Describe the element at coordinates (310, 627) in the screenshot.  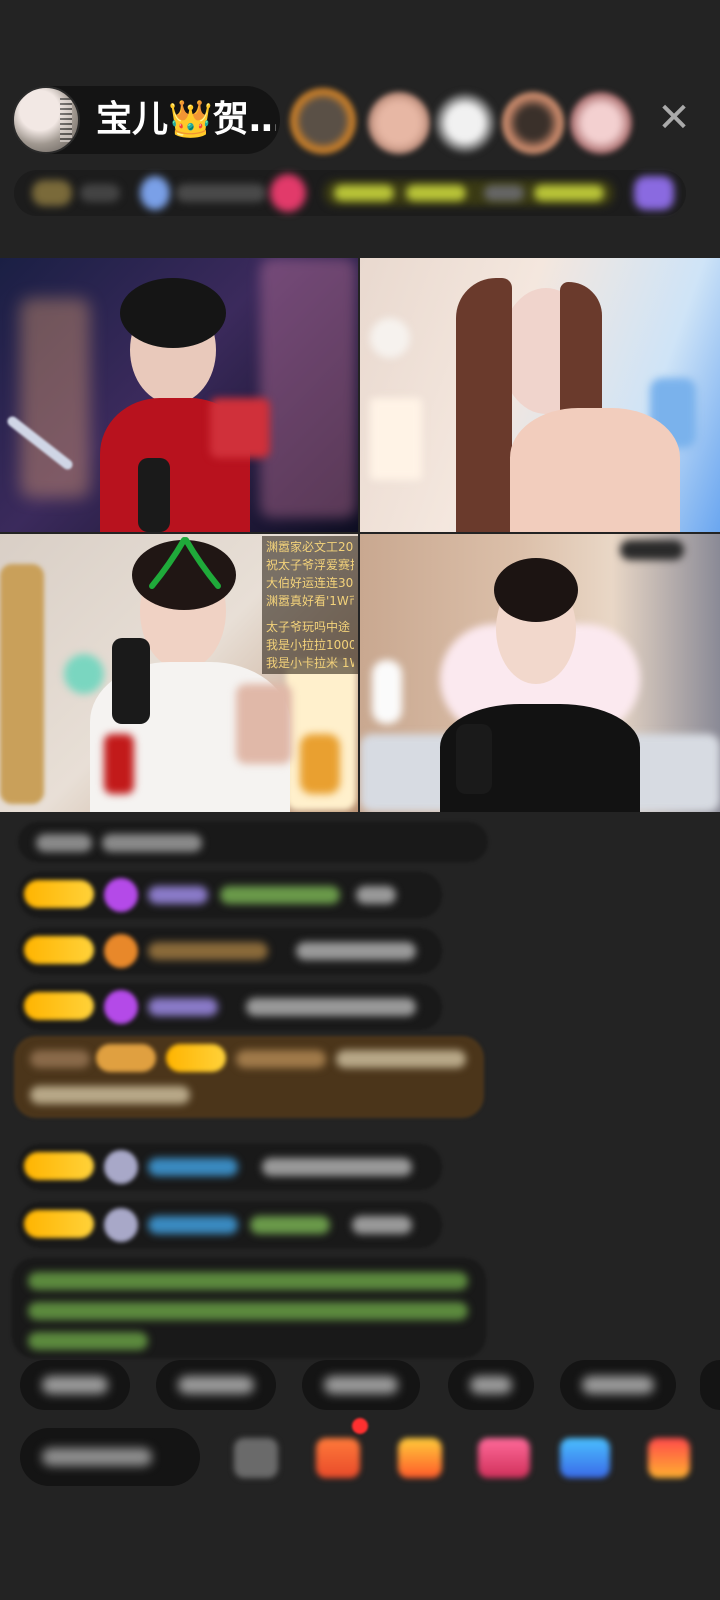
I see `overlay-line: 太子爷玩吗中途 300` at that location.